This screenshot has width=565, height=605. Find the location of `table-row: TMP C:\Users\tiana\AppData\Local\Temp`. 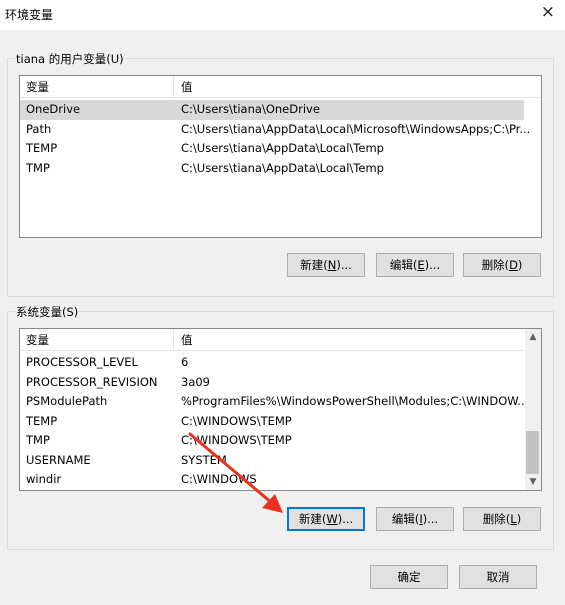

table-row: TMP C:\Users\tiana\AppData\Local\Temp is located at coordinates (272, 169).